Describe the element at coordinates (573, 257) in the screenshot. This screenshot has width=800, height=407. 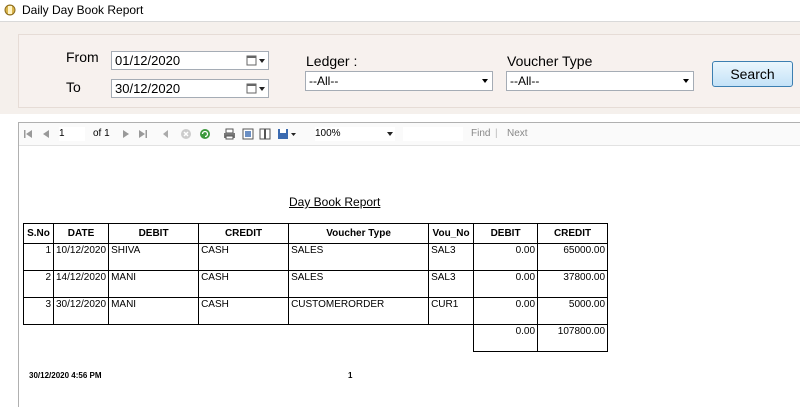
I see `table-cell: 65000.00` at that location.